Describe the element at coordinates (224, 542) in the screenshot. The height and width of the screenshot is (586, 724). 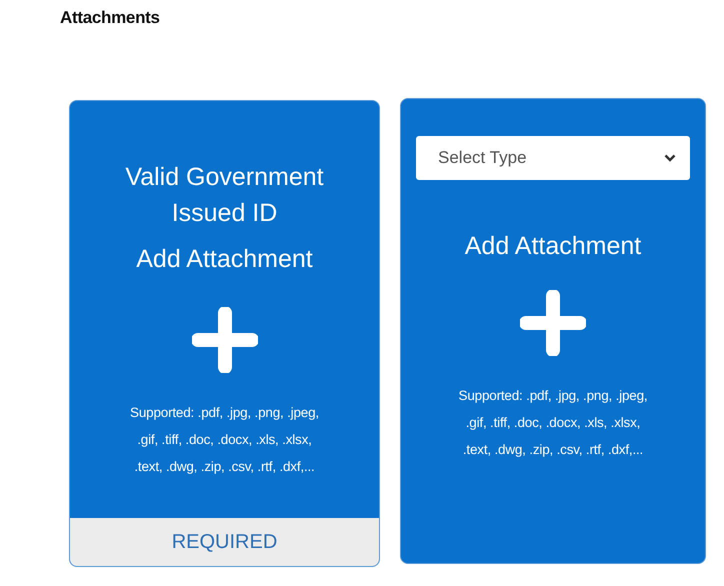
I see `required-label: REQUIRED` at that location.